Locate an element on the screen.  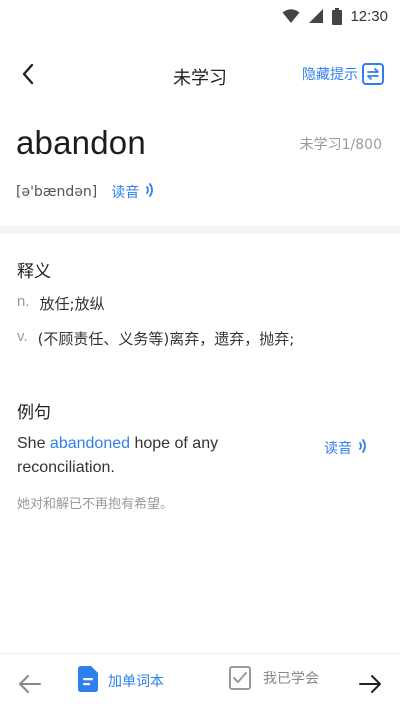
arrow-right-icon is located at coordinates (370, 688).